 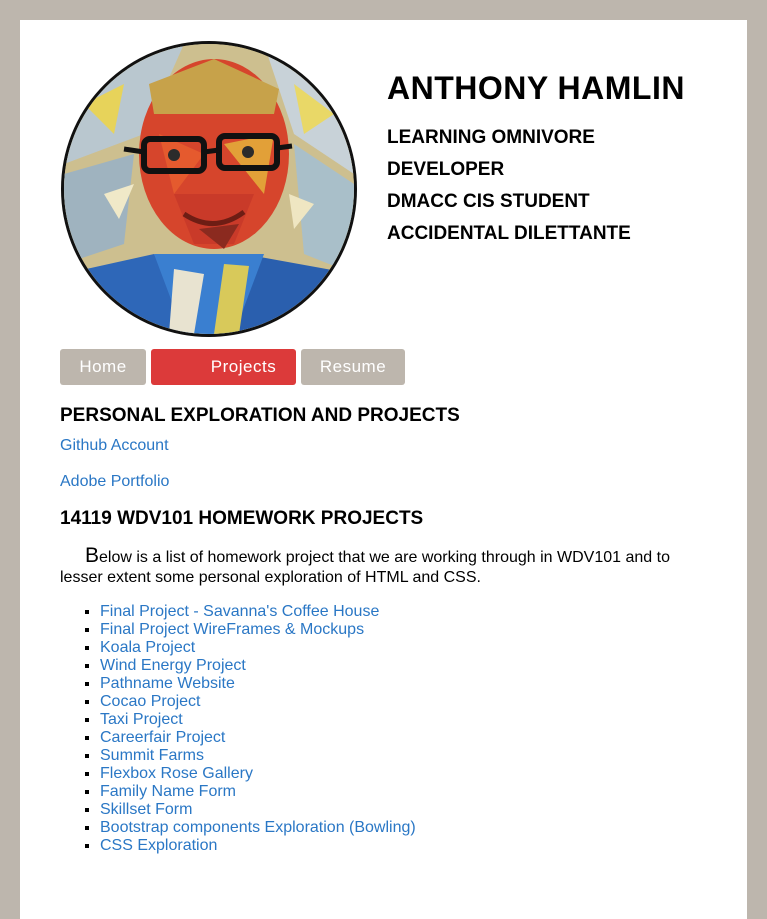 I want to click on personal-section-heading: PERSONAL EXPLORATION AND PROJECTS, so click(x=260, y=415).